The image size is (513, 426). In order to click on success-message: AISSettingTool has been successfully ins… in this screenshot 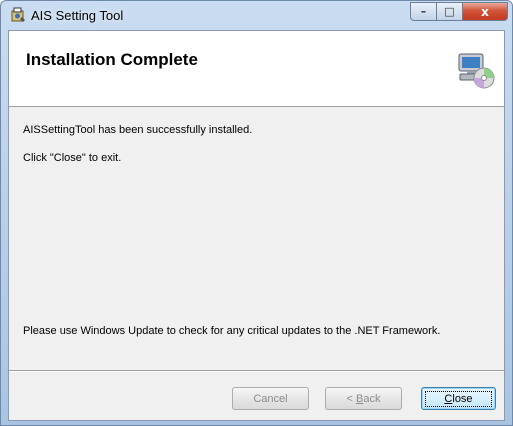, I will do `click(138, 130)`.